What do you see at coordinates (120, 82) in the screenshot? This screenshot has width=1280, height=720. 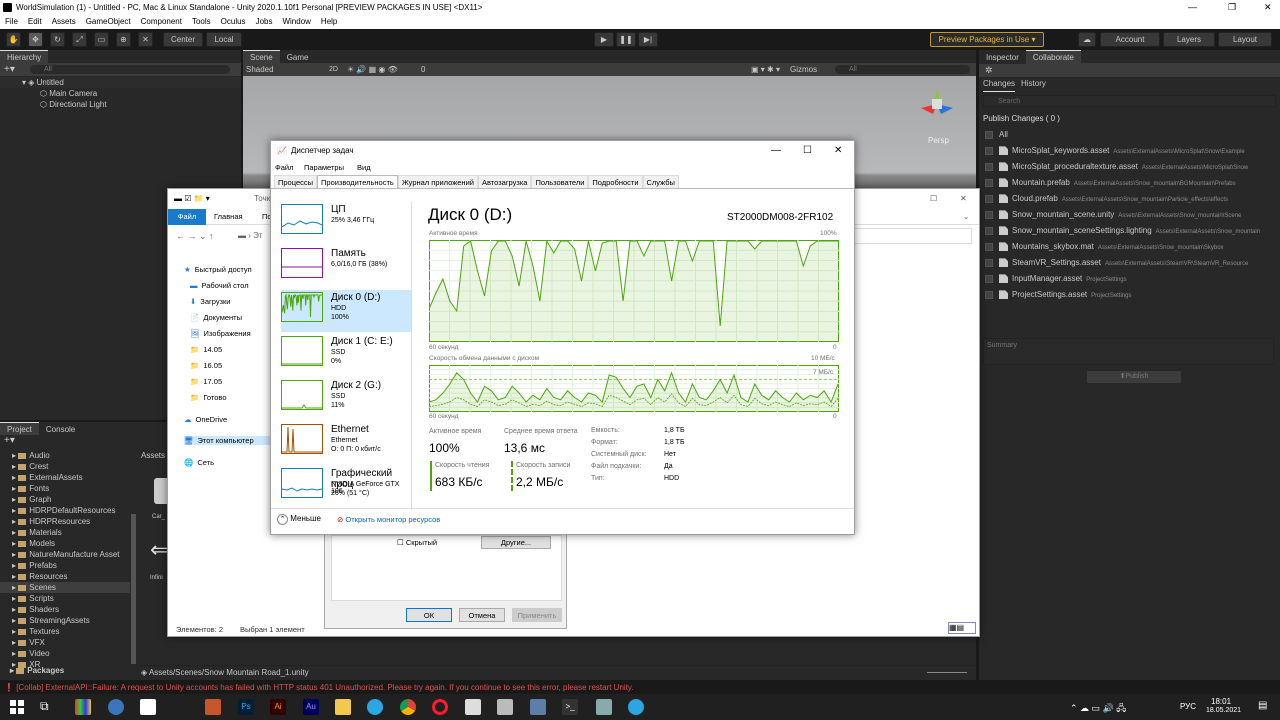 I see `scene-row: ▾ ◈ Untitled` at bounding box center [120, 82].